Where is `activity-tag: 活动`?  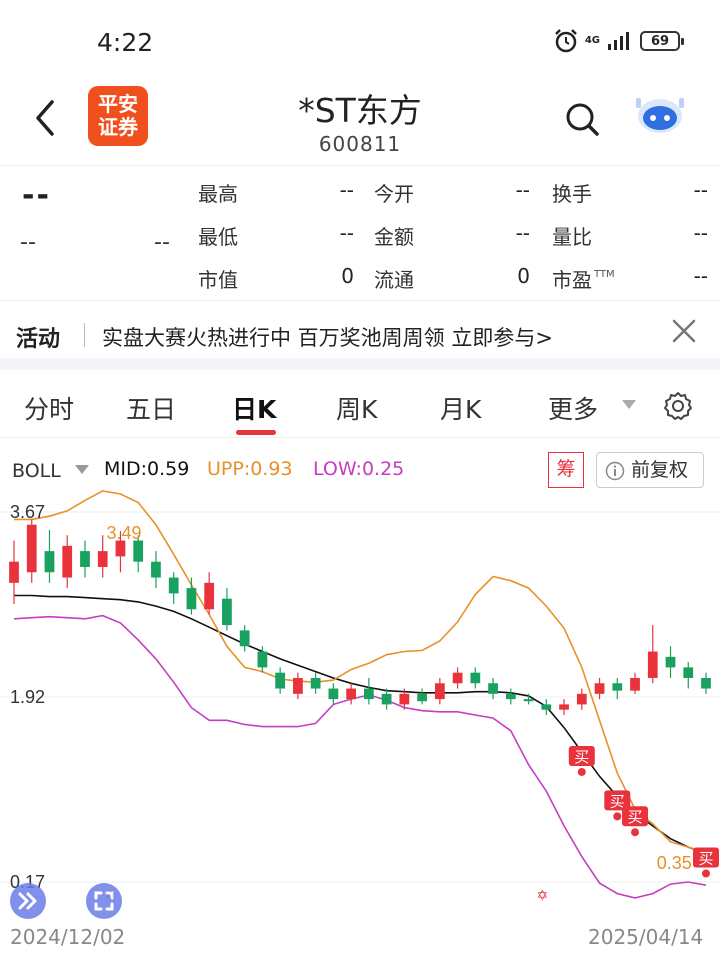
activity-tag: 活动 is located at coordinates (38, 339).